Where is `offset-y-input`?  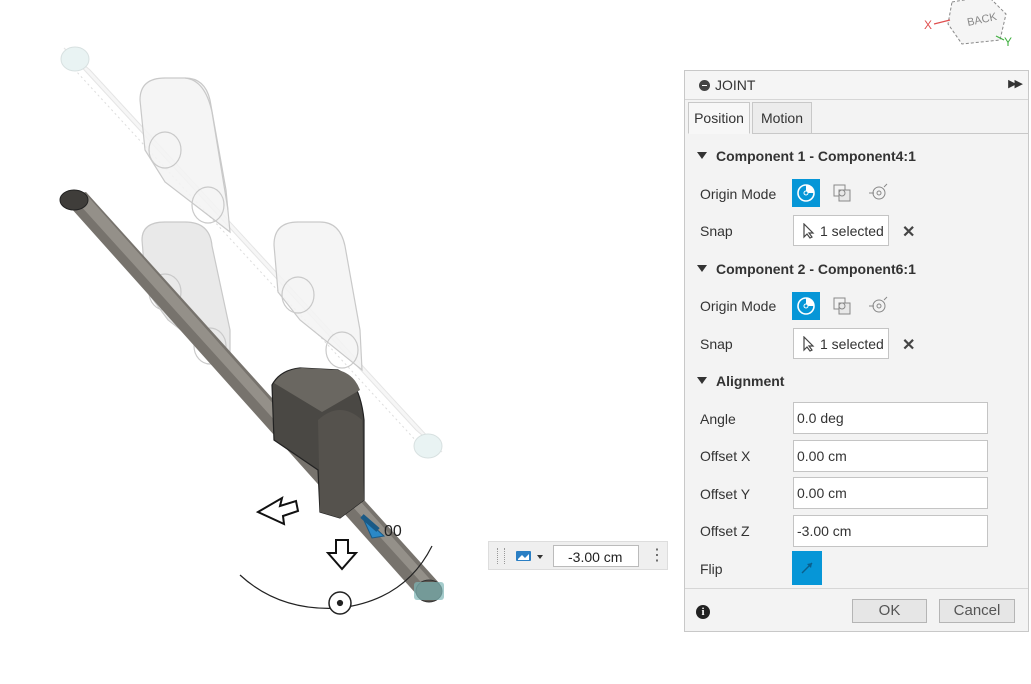
offset-y-input is located at coordinates (890, 493).